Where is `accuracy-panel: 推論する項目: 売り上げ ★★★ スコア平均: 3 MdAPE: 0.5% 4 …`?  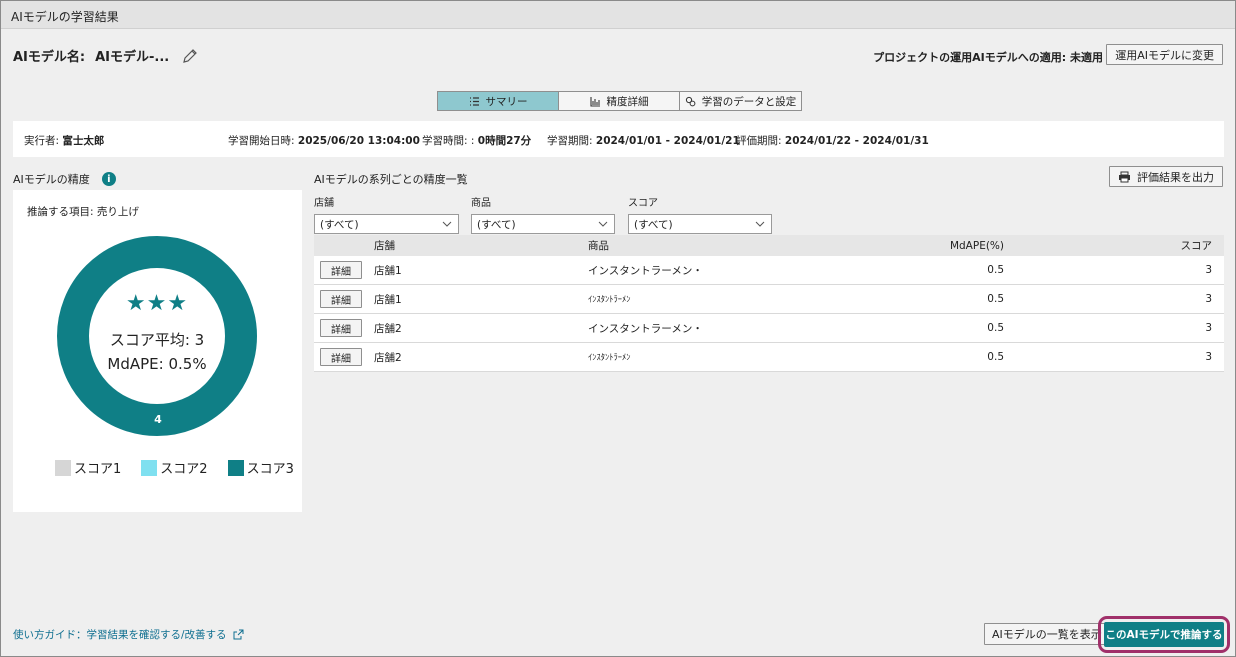
accuracy-panel: 推論する項目: 売り上げ ★★★ スコア平均: 3 MdAPE: 0.5% 4 … is located at coordinates (157, 351).